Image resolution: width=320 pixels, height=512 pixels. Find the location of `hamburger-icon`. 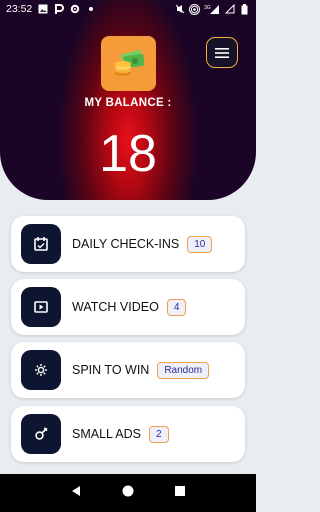

hamburger-icon is located at coordinates (222, 52).